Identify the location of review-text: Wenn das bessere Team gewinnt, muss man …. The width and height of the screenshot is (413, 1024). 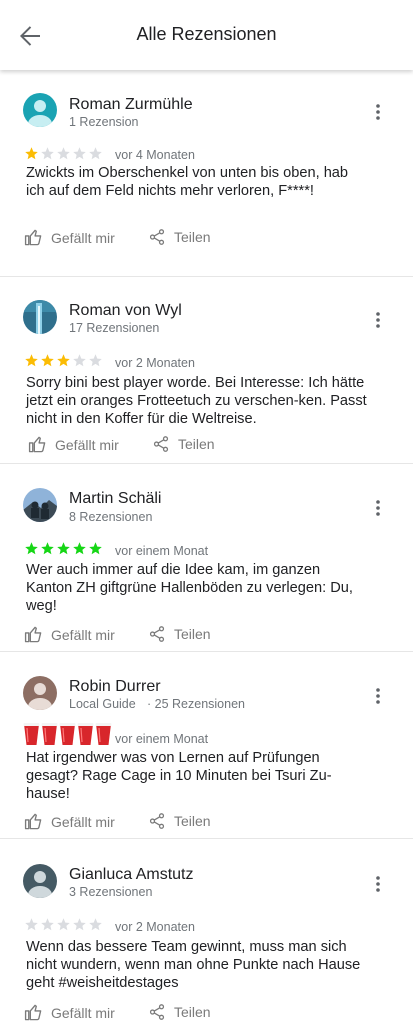
(193, 965).